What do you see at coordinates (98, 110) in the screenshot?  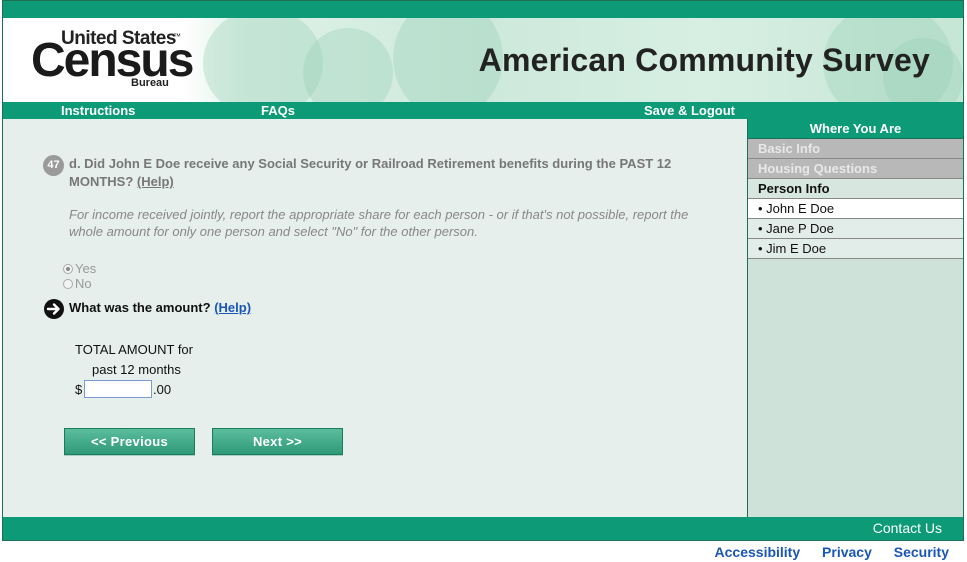 I see `nav-instructions-link: Instructions` at bounding box center [98, 110].